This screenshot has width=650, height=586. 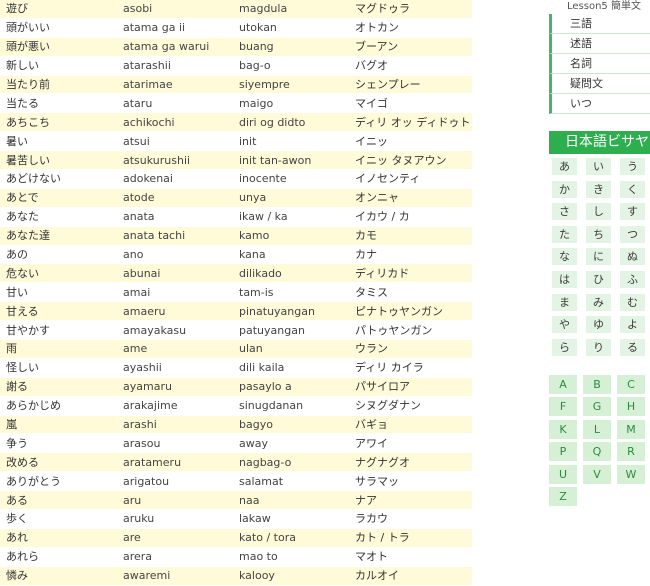 I want to click on romaji-cell: asobi, so click(x=175, y=9).